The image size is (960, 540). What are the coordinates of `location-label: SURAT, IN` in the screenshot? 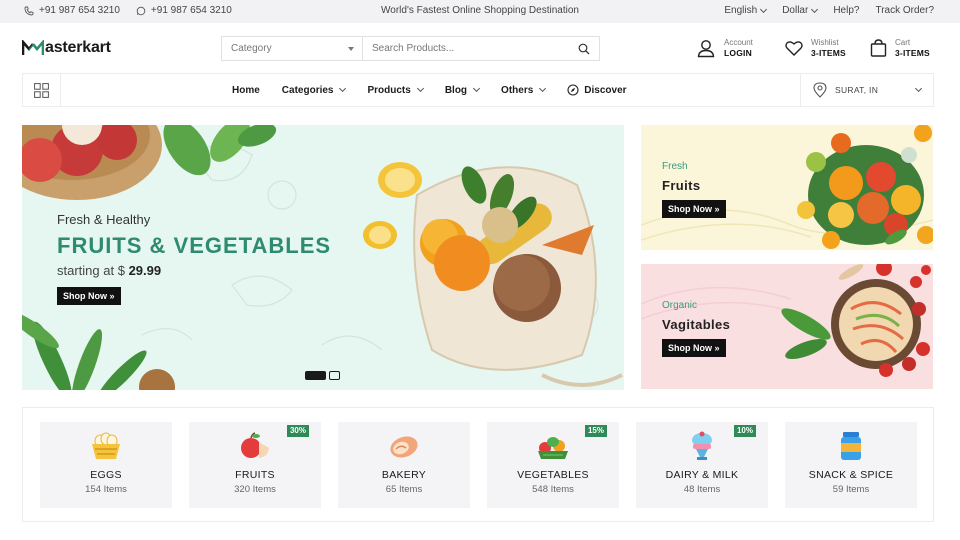 It's located at (857, 90).